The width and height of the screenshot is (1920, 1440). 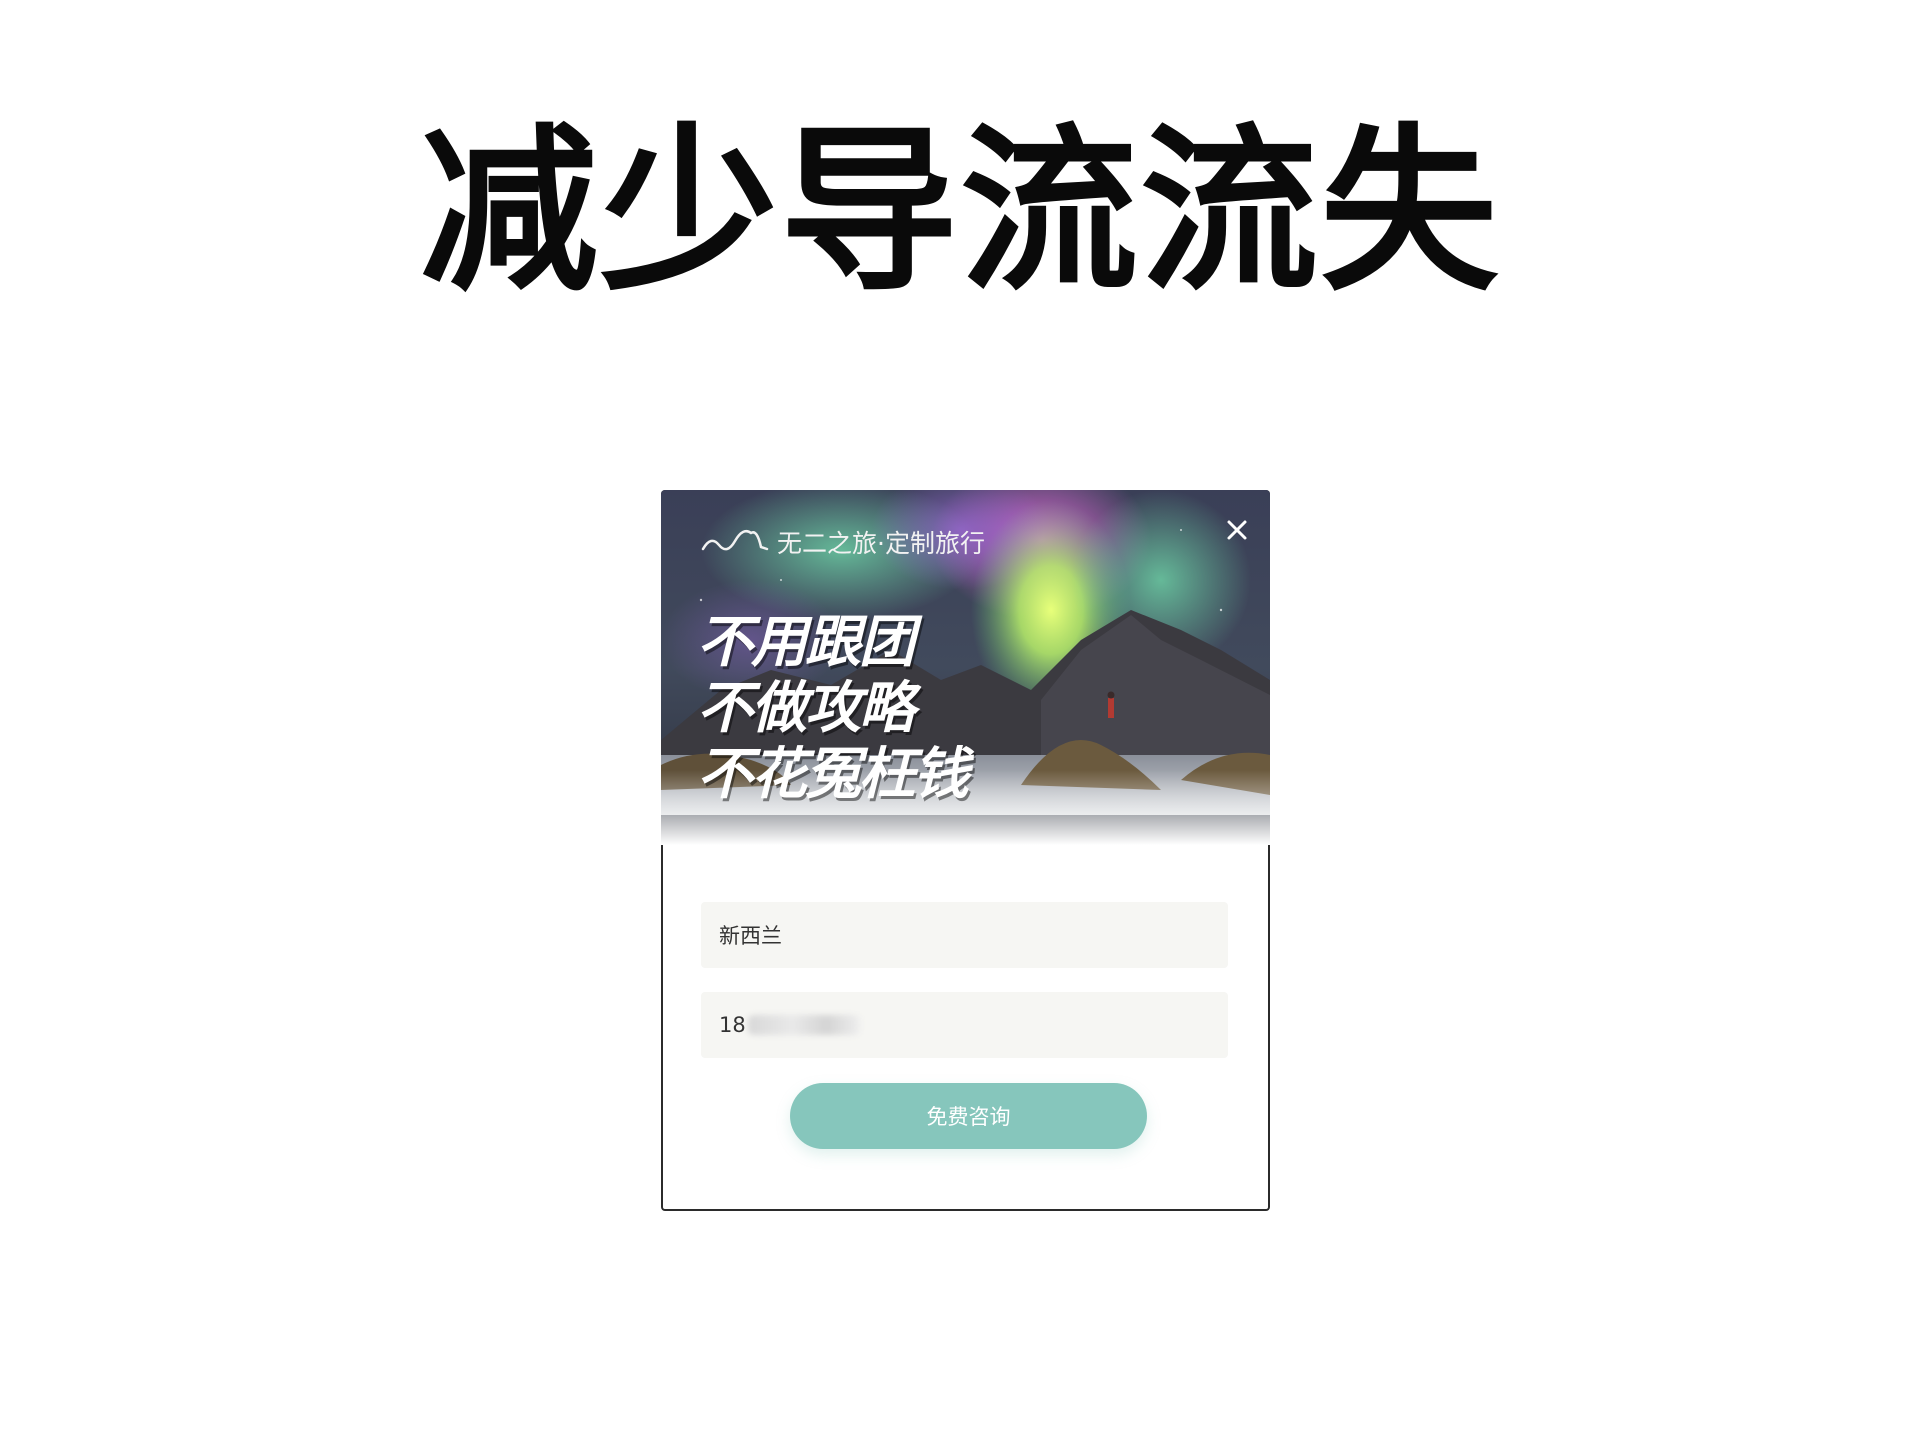 I want to click on destination-value: 新西兰, so click(x=750, y=936).